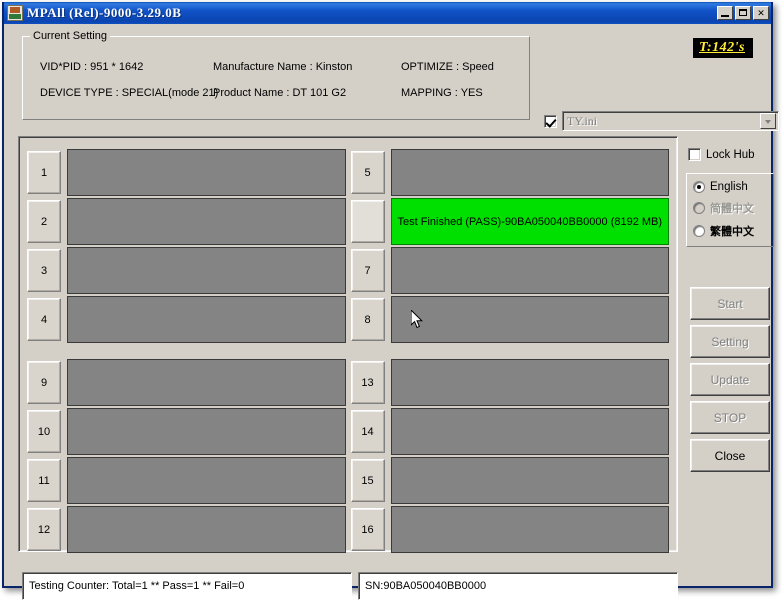  I want to click on language-label-english: English, so click(729, 187).